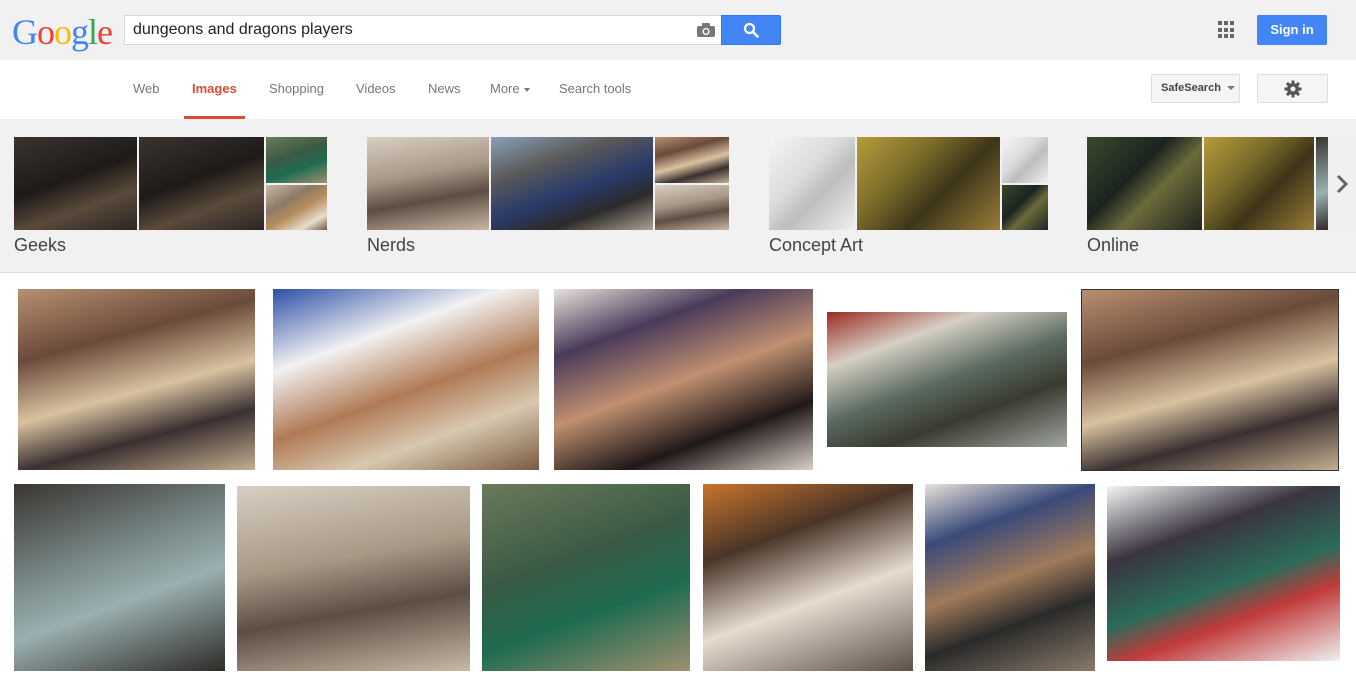 The width and height of the screenshot is (1356, 679). I want to click on category-nerds: Nerds, so click(548, 196).